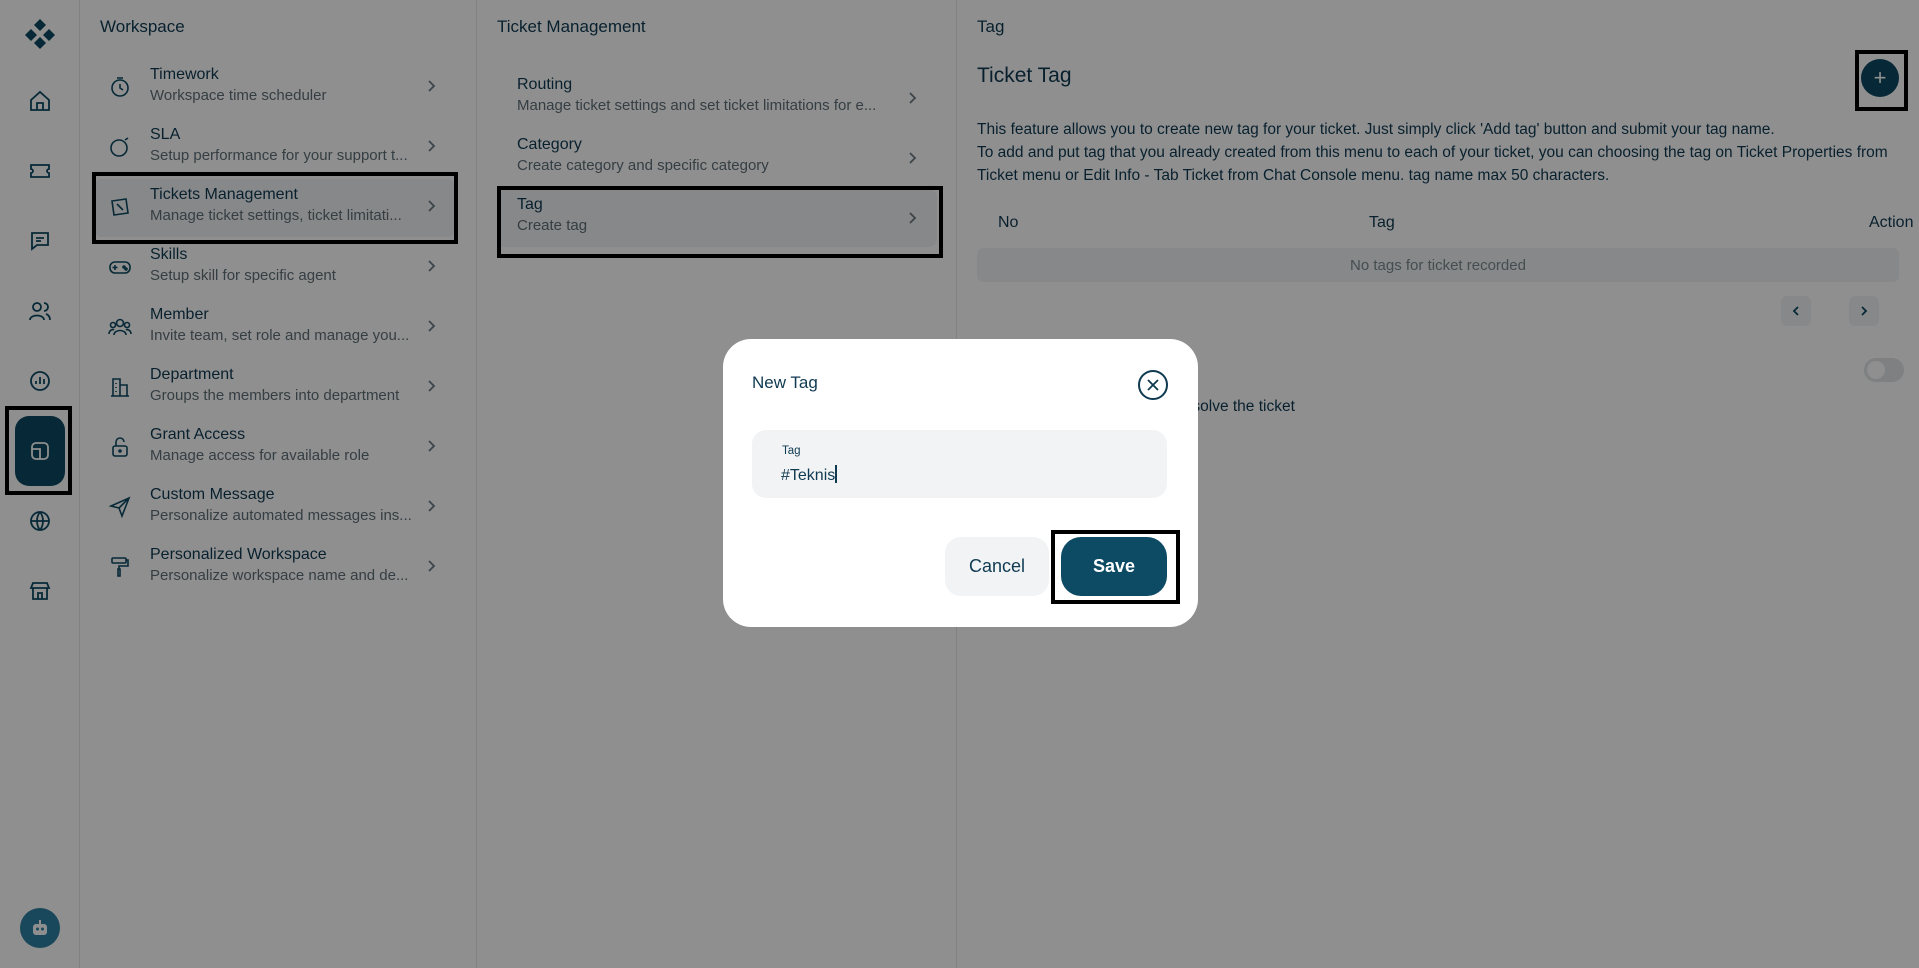  Describe the element at coordinates (785, 382) in the screenshot. I see `dialog-title: New Tag` at that location.